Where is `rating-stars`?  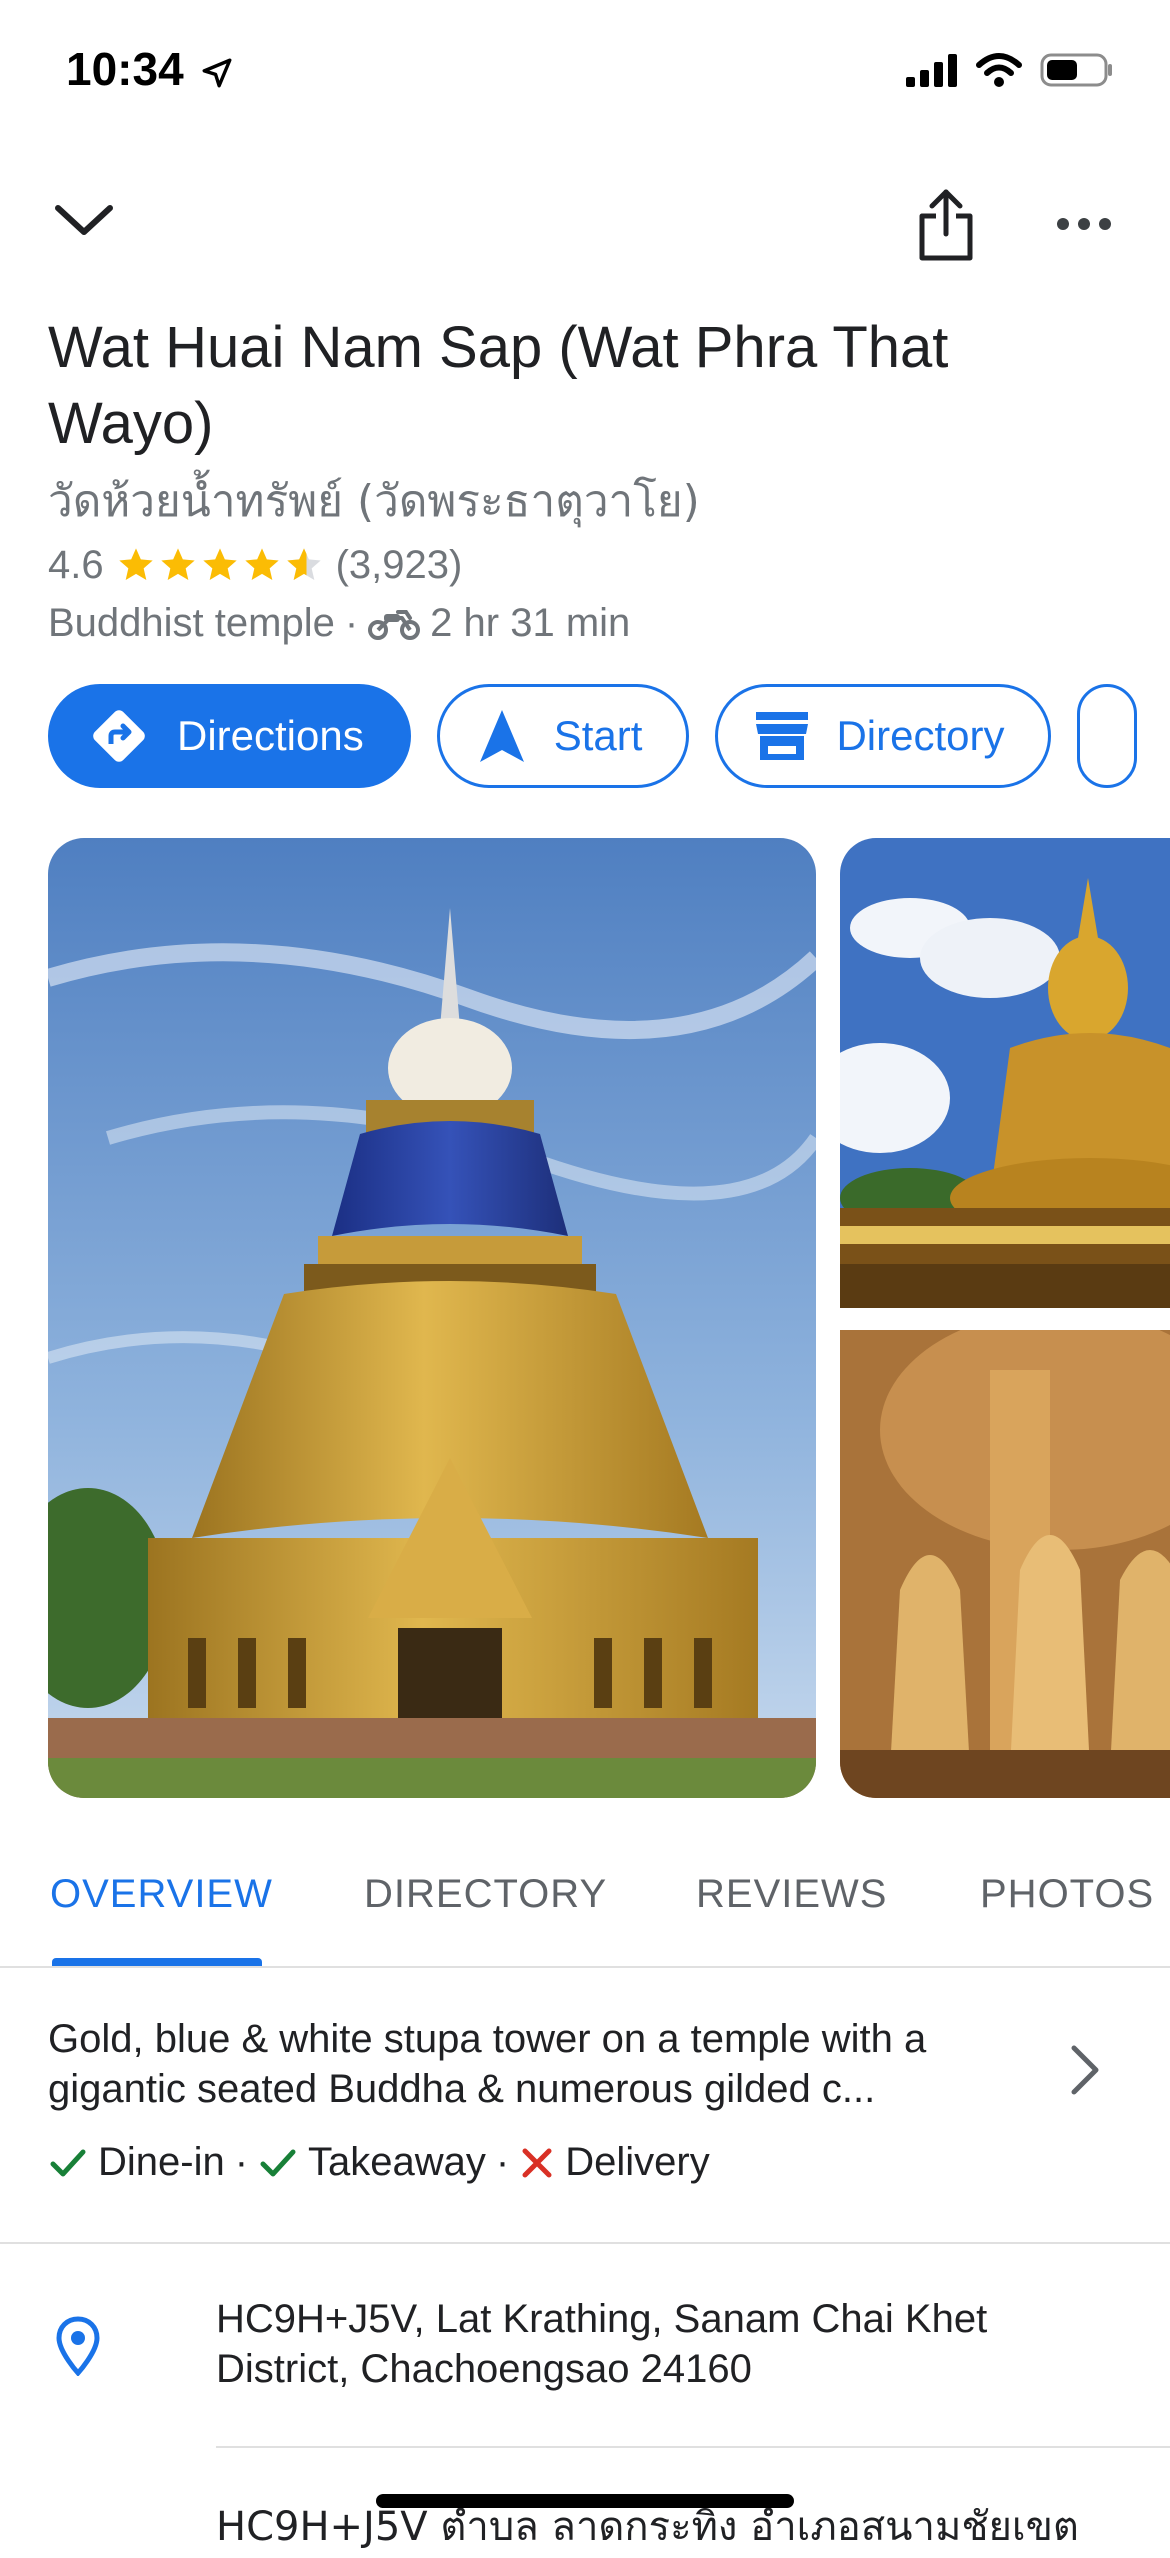 rating-stars is located at coordinates (220, 565).